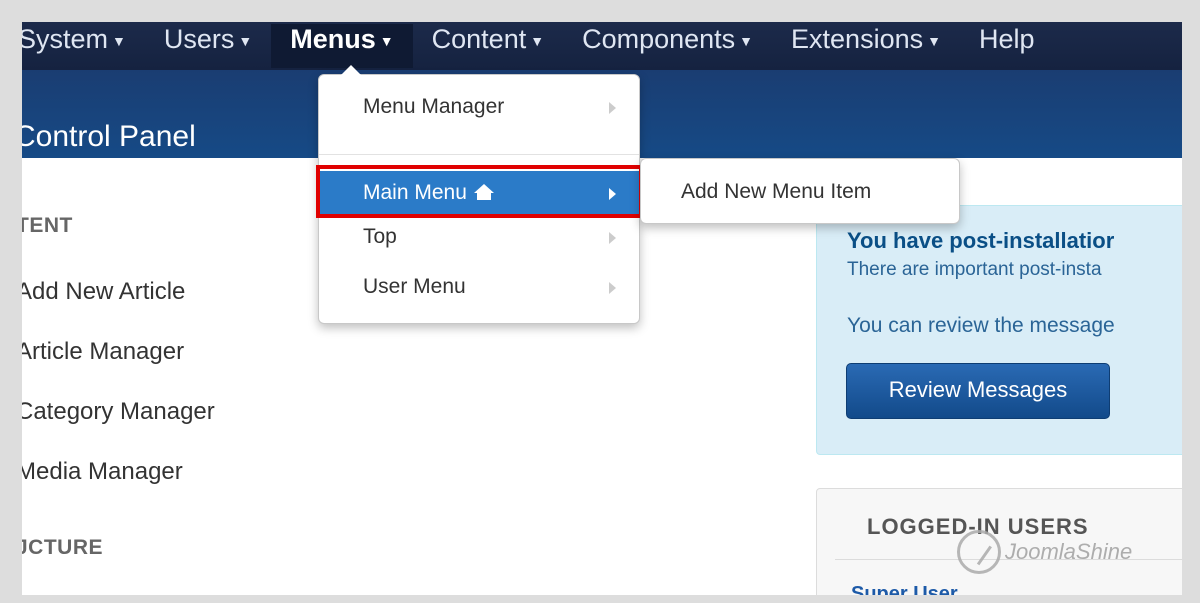  Describe the element at coordinates (1069, 551) in the screenshot. I see `watermark-text: JoomlaShine` at that location.